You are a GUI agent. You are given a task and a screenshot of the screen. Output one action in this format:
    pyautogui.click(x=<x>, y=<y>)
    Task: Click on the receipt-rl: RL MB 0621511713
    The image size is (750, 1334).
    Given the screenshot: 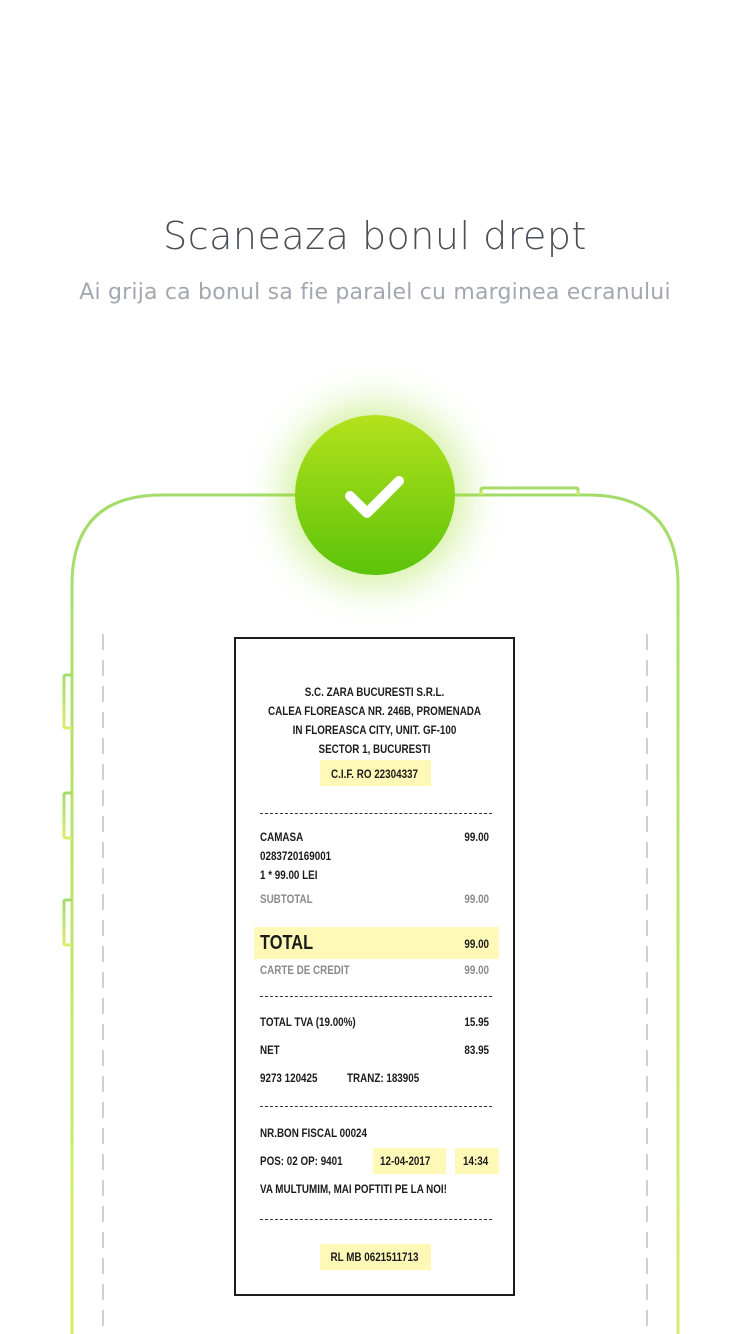 What is the action you would take?
    pyautogui.click(x=374, y=1257)
    